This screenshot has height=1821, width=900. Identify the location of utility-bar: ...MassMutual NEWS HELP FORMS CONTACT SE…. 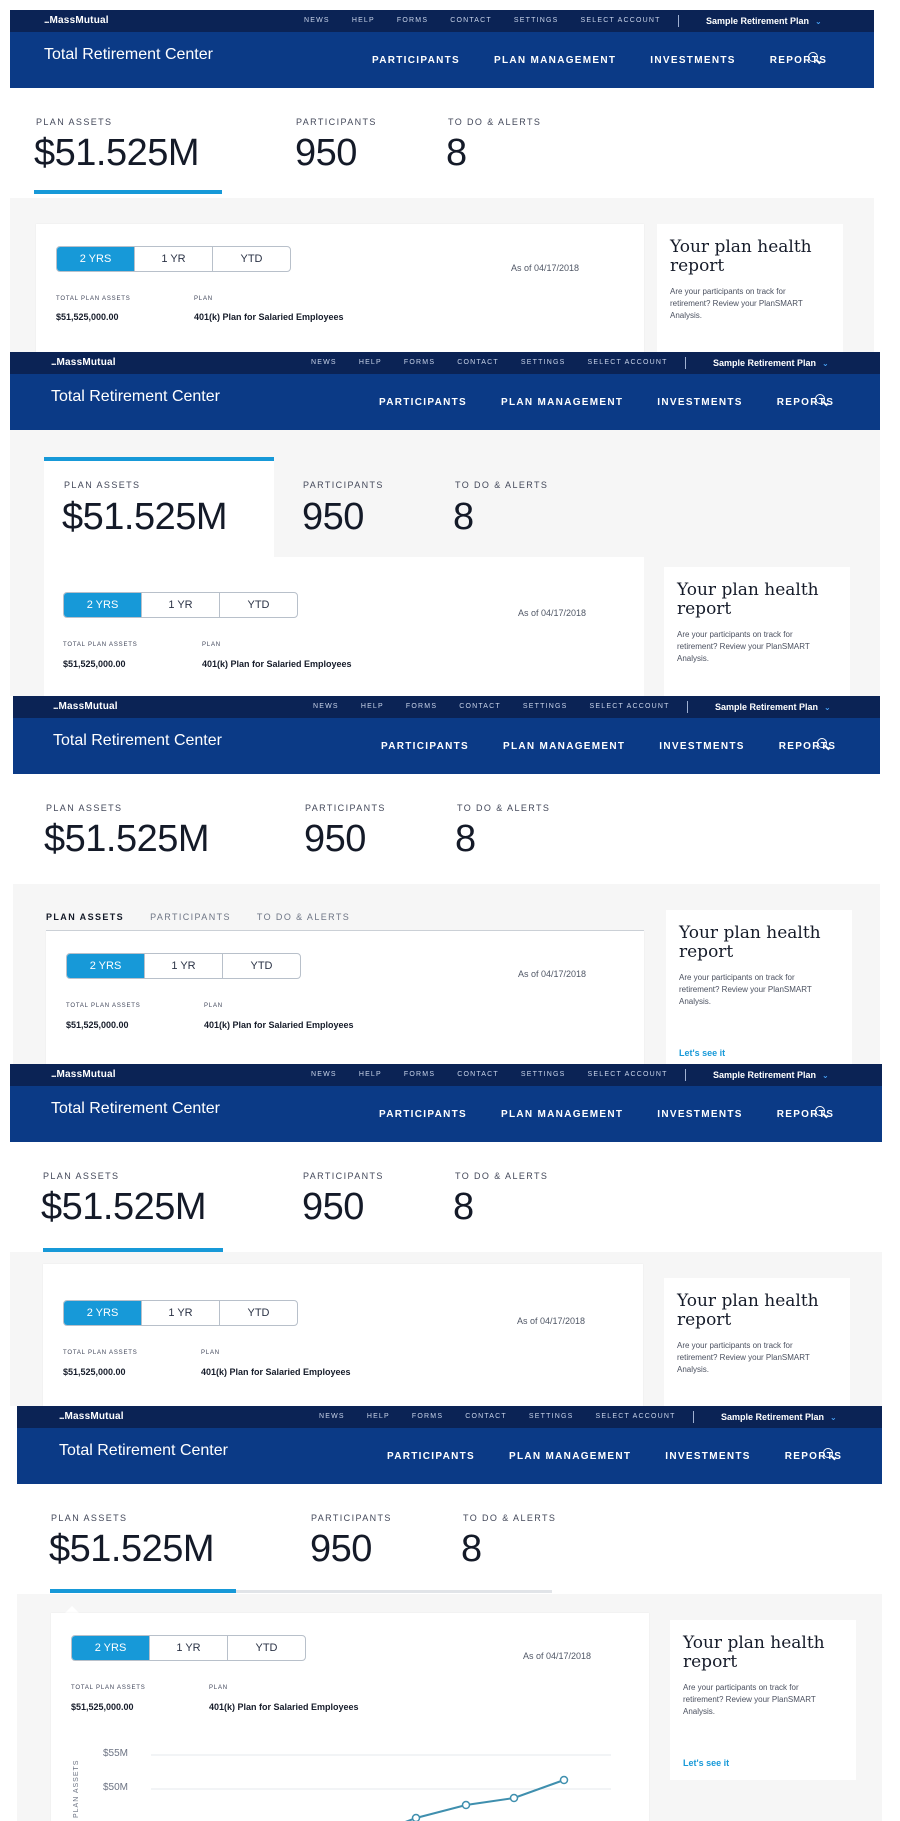
(446, 1075).